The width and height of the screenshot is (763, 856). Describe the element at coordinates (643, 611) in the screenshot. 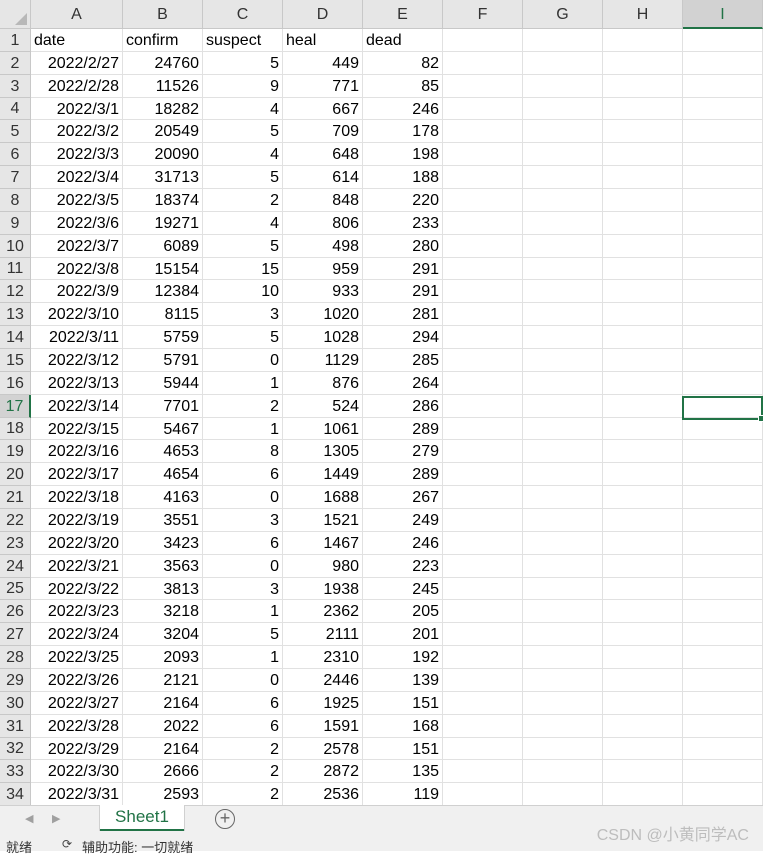

I see `cell-h26` at that location.